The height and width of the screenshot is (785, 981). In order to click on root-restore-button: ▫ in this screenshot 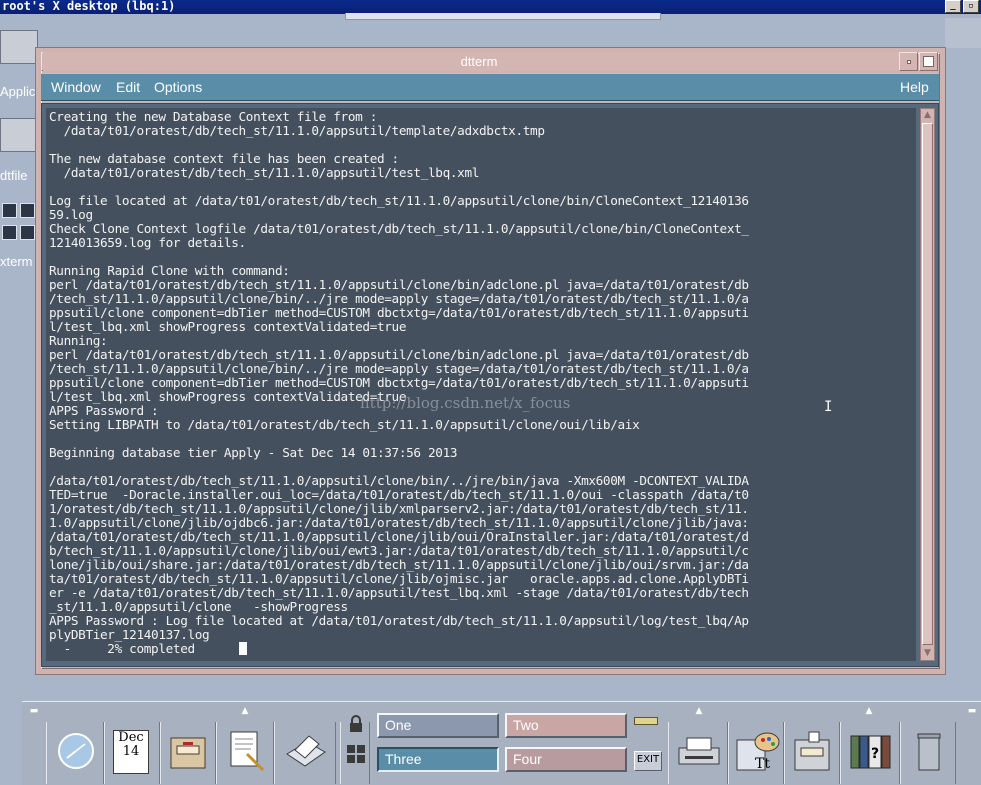, I will do `click(971, 6)`.